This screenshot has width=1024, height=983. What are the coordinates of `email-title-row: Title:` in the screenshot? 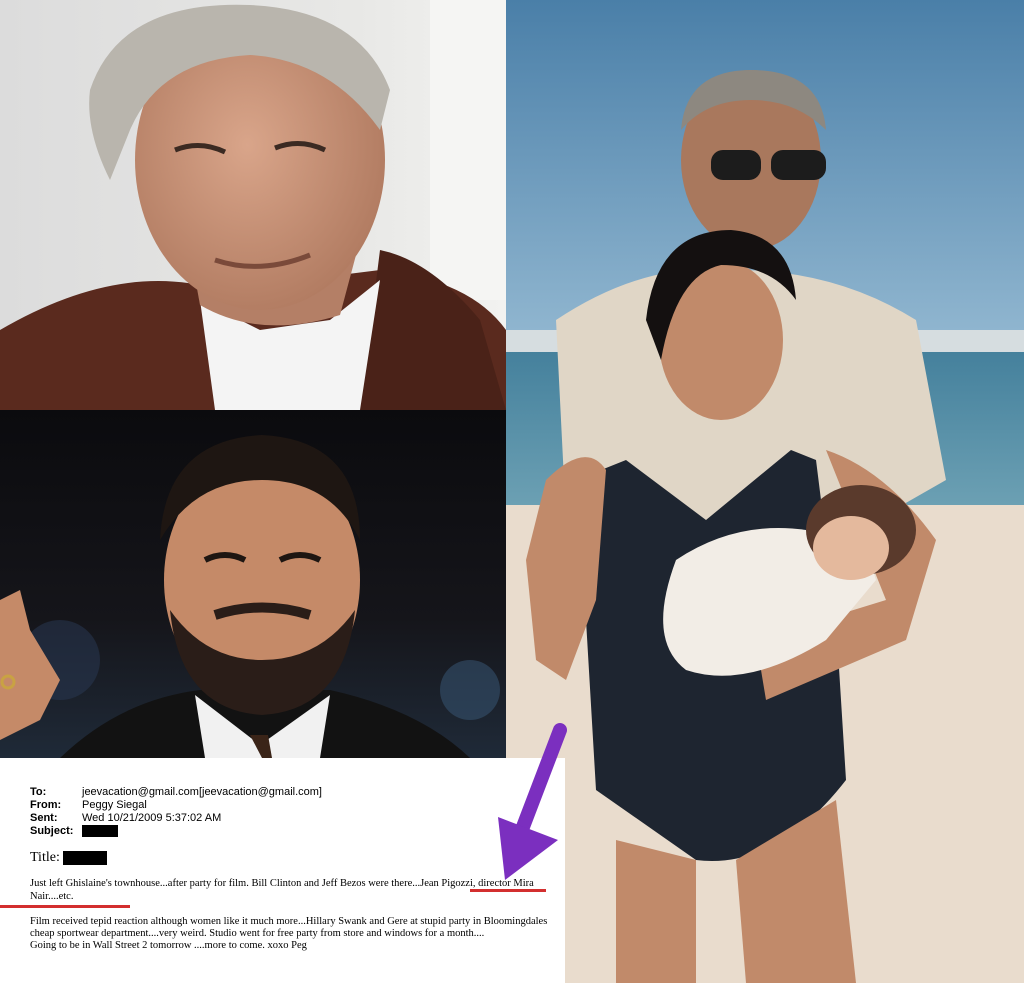 It's located at (69, 858).